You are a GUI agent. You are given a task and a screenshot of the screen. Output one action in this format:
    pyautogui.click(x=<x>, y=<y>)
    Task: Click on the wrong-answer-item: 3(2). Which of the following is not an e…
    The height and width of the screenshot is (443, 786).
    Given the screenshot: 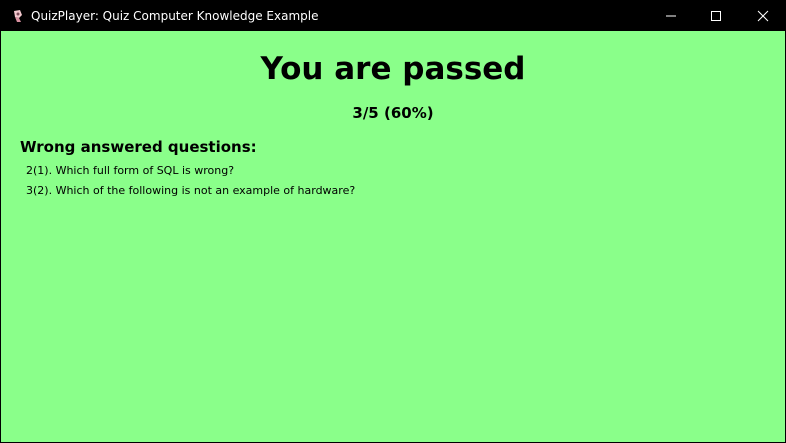 What is the action you would take?
    pyautogui.click(x=191, y=190)
    